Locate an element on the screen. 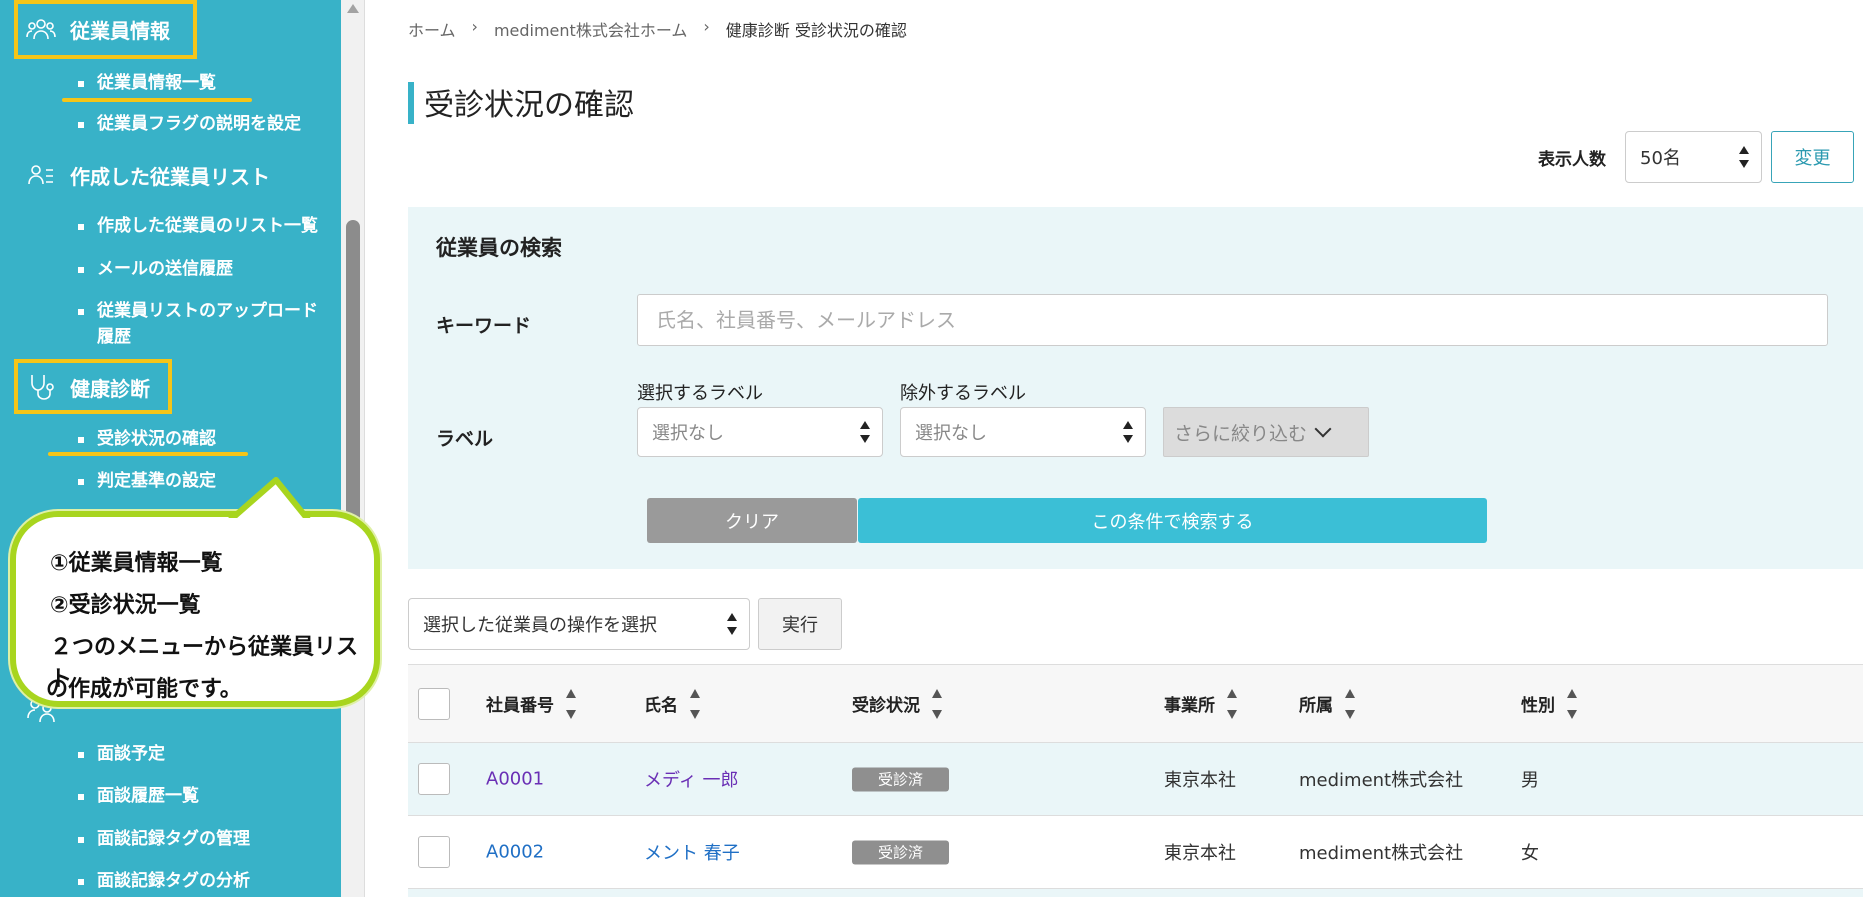 Image resolution: width=1863 pixels, height=897 pixels. display-count-select: 50名 is located at coordinates (1693, 157).